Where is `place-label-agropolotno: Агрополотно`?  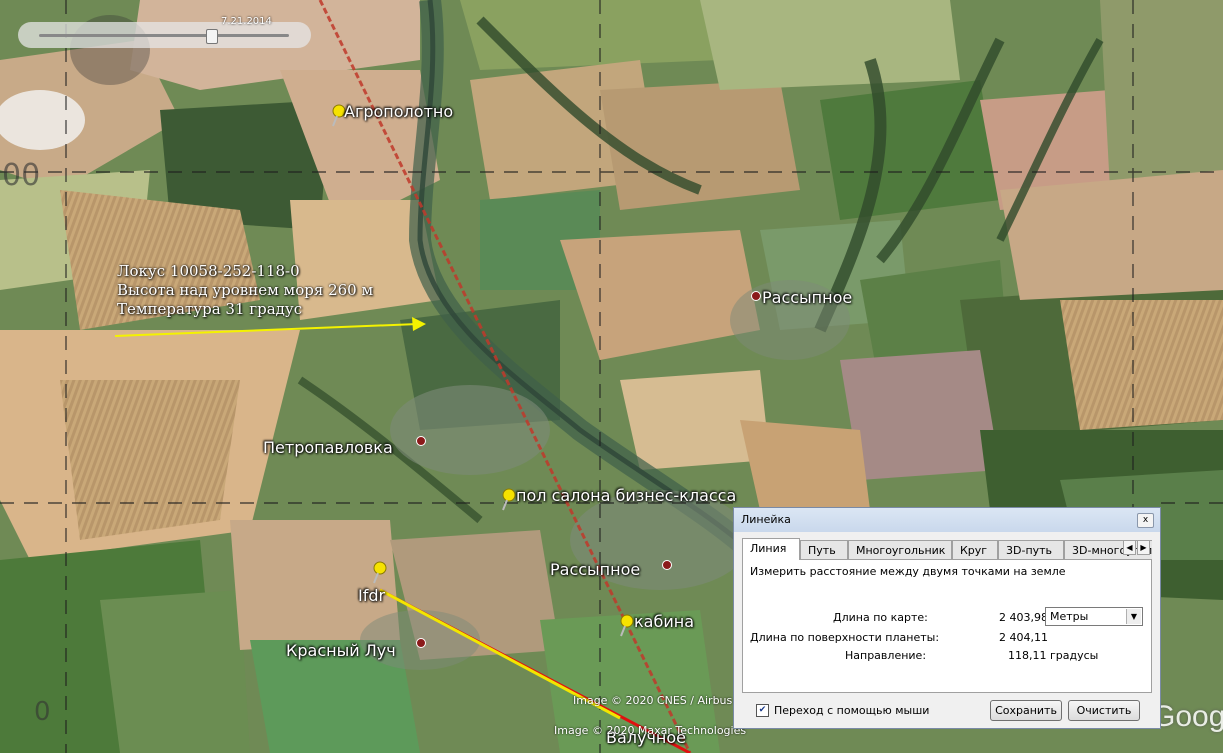
place-label-agropolotno: Агрополотно is located at coordinates (398, 111).